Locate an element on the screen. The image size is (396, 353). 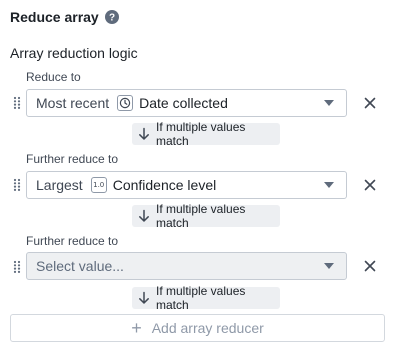
reducer-select: Largest 1.0 Confidence level is located at coordinates (186, 185).